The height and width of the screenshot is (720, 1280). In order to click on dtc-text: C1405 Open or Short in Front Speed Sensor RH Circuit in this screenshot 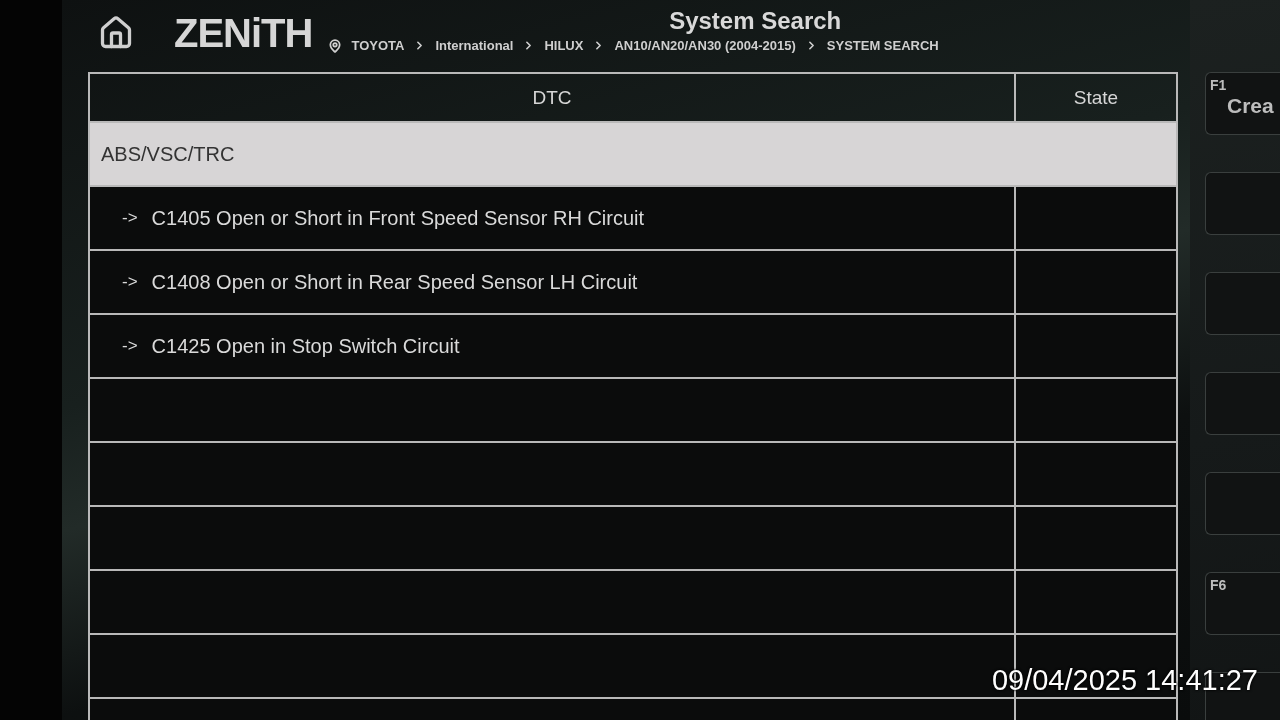, I will do `click(398, 218)`.